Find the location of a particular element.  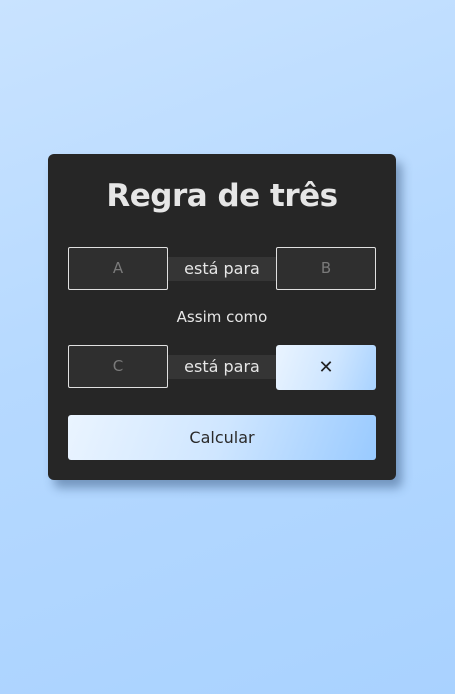

page-title: Regra de três is located at coordinates (222, 196).